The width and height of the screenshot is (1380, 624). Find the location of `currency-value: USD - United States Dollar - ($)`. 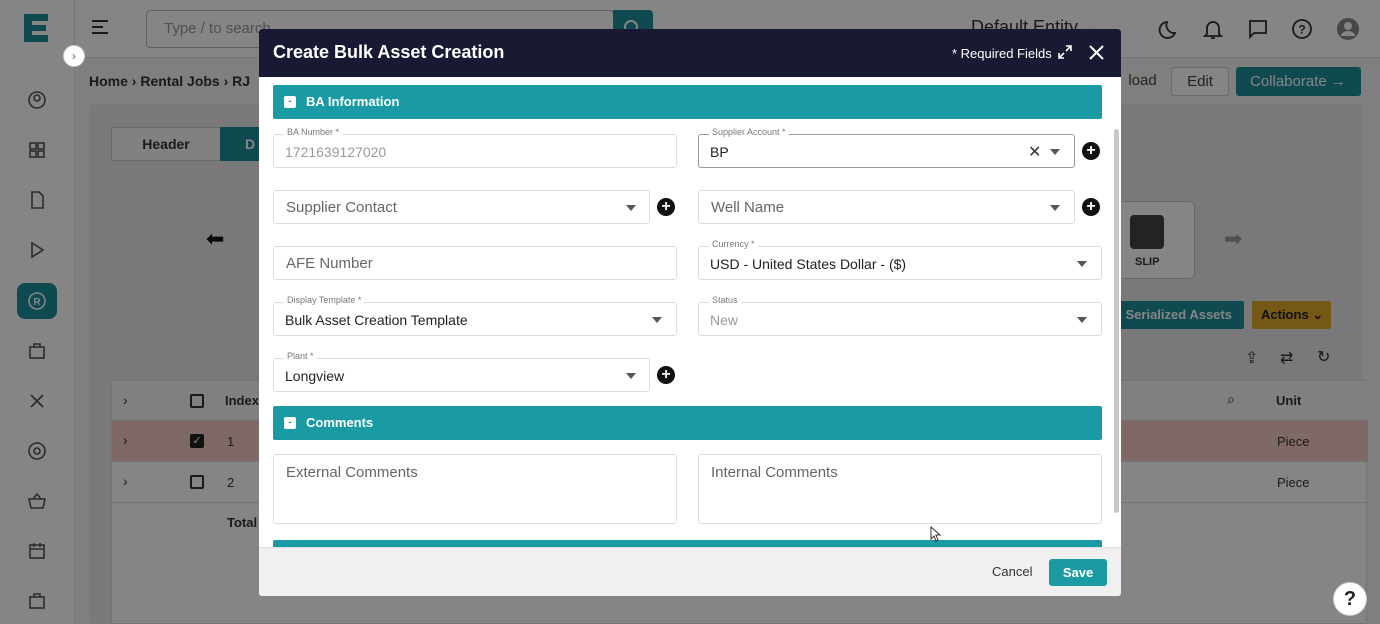

currency-value: USD - United States Dollar - ($) is located at coordinates (808, 264).